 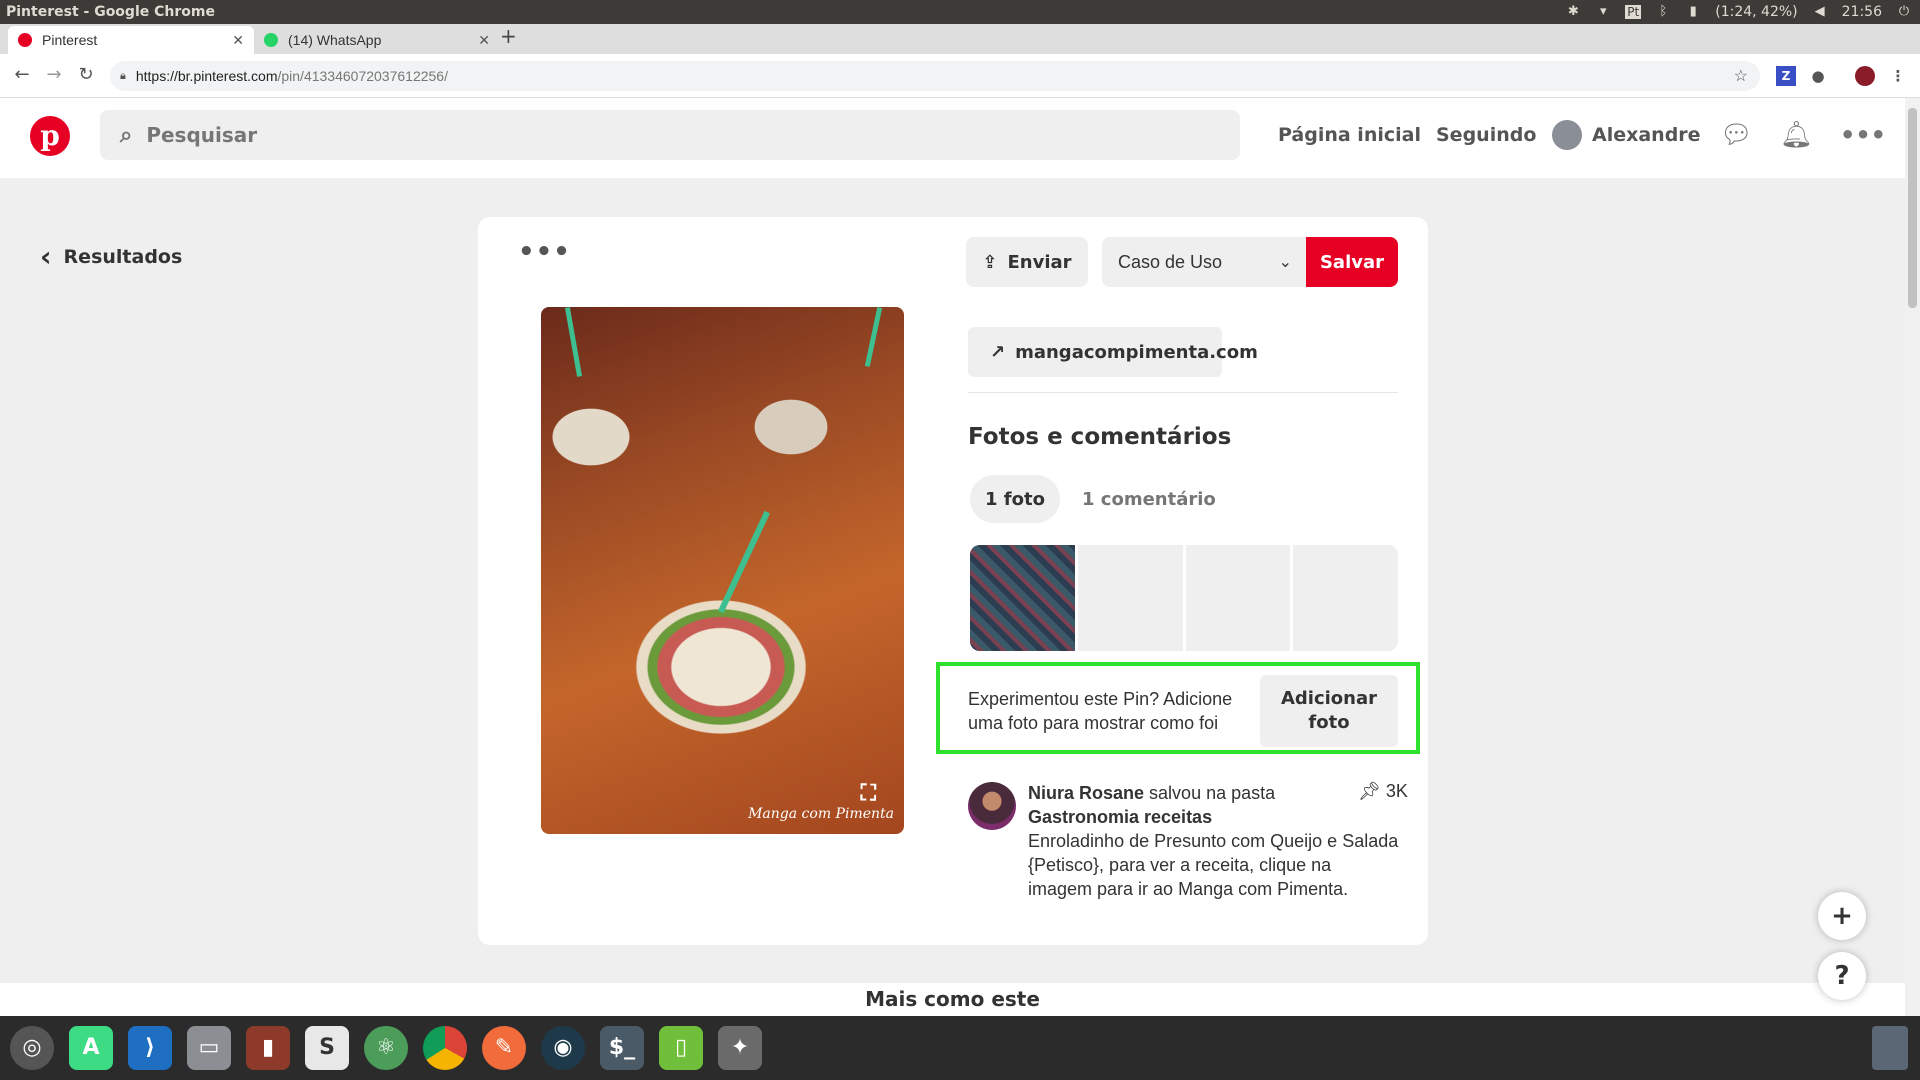 What do you see at coordinates (32, 1048) in the screenshot?
I see `ubuntu-menu-icon: ◎` at bounding box center [32, 1048].